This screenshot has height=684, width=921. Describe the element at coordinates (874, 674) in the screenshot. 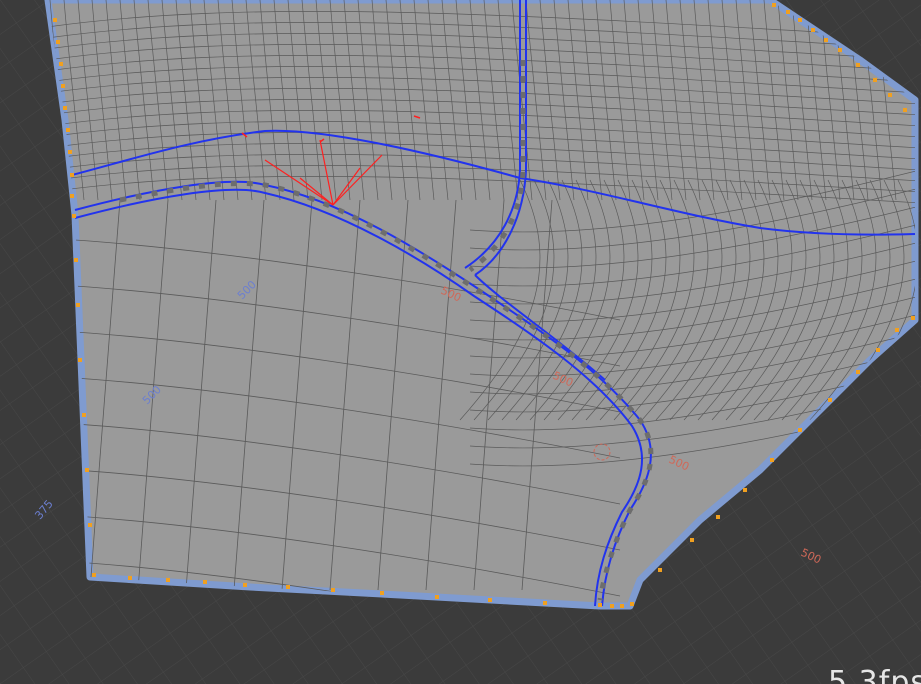

I see `fps-readout: 5.3fps` at that location.